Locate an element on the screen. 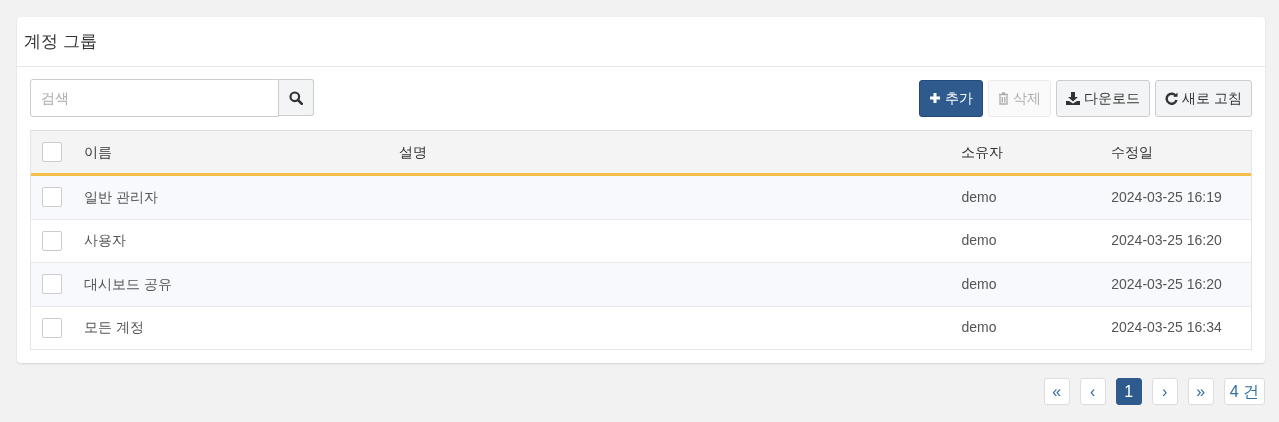 The image size is (1279, 422). search-icon is located at coordinates (296, 97).